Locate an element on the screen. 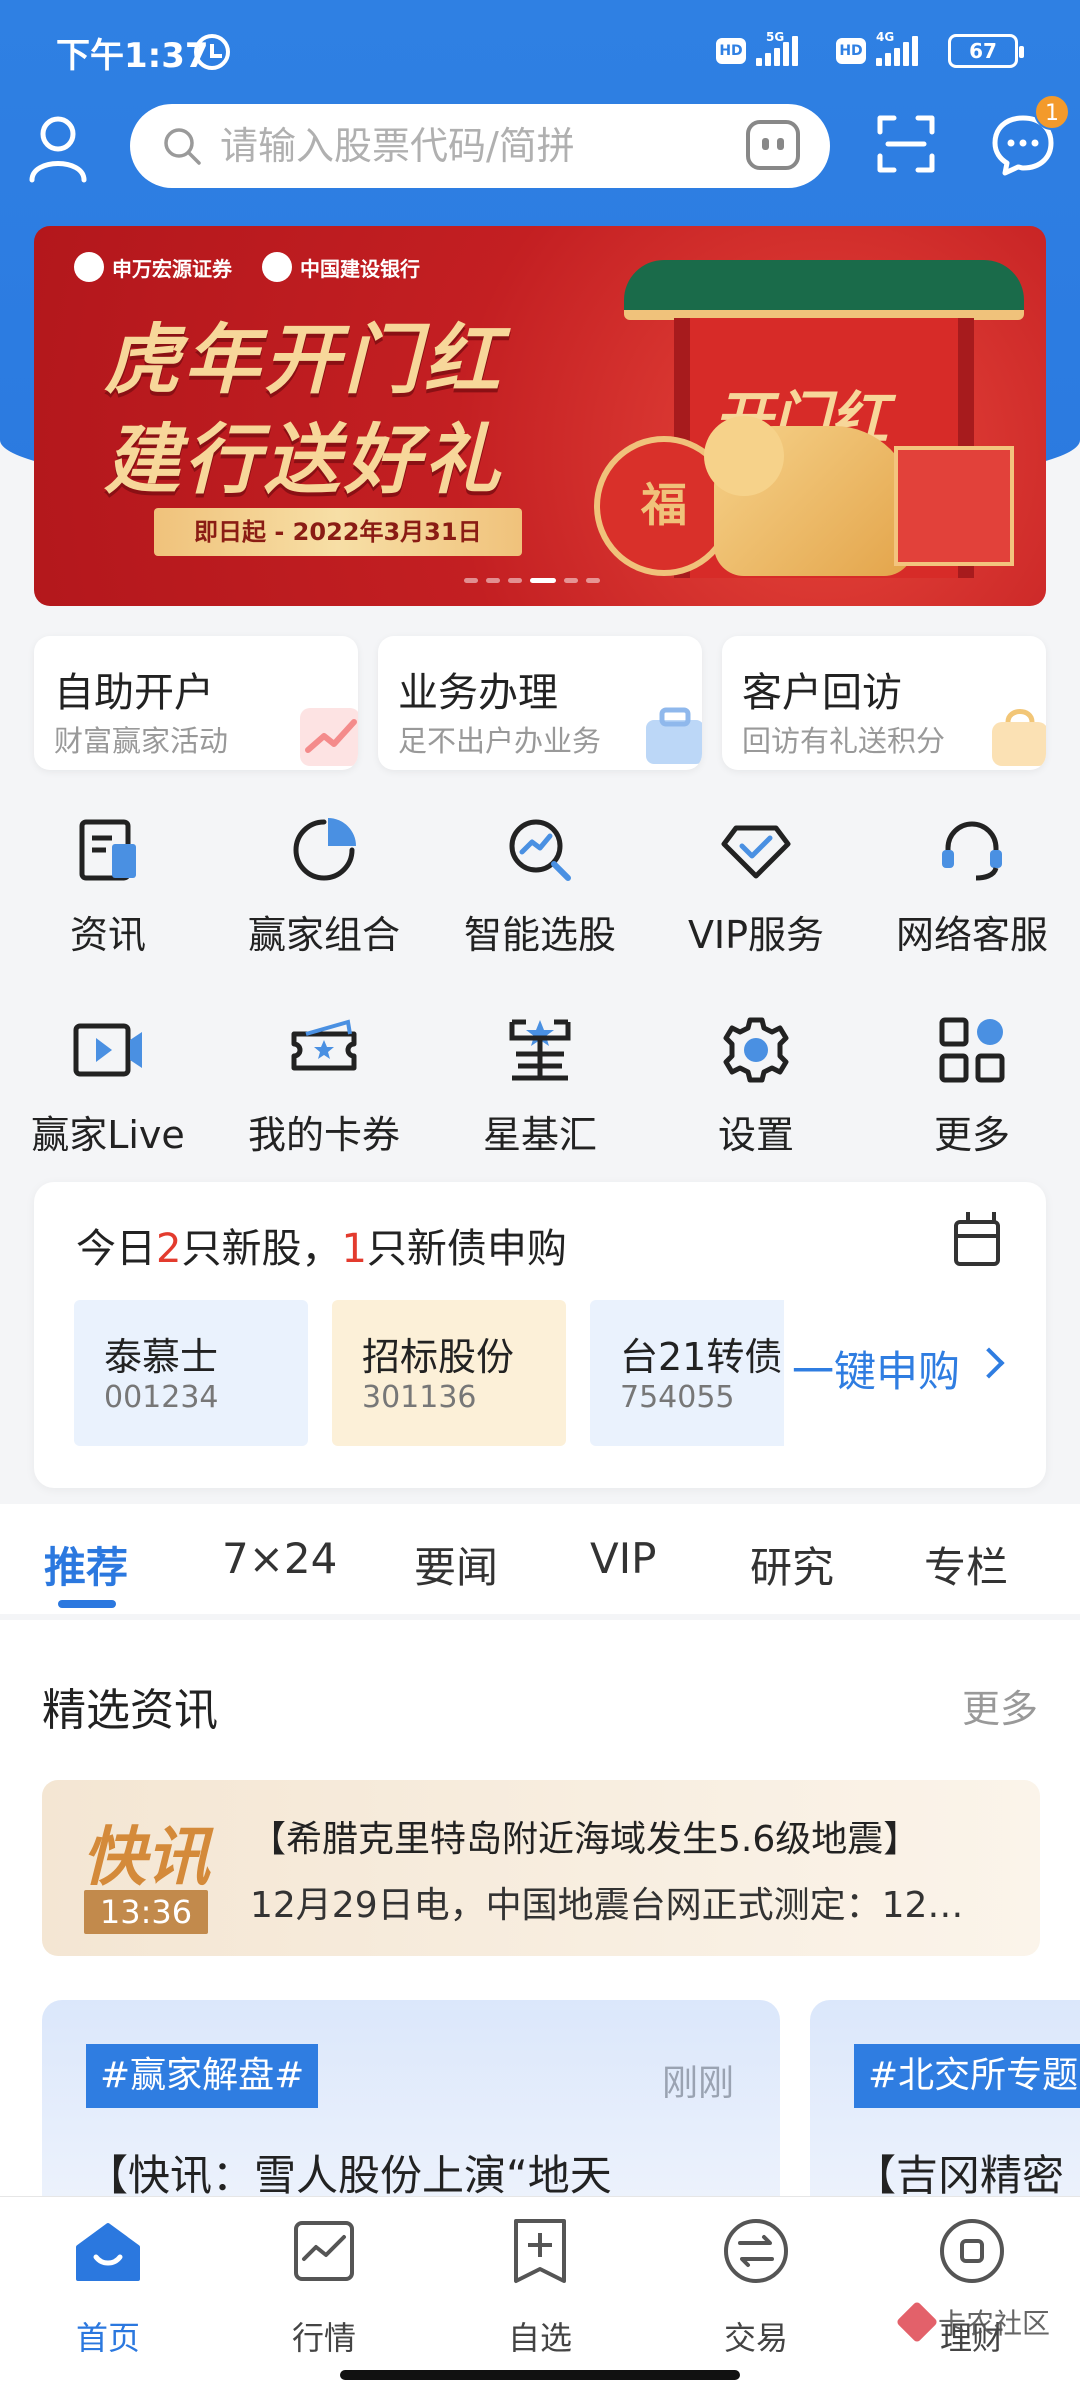  search-box is located at coordinates (480, 146).